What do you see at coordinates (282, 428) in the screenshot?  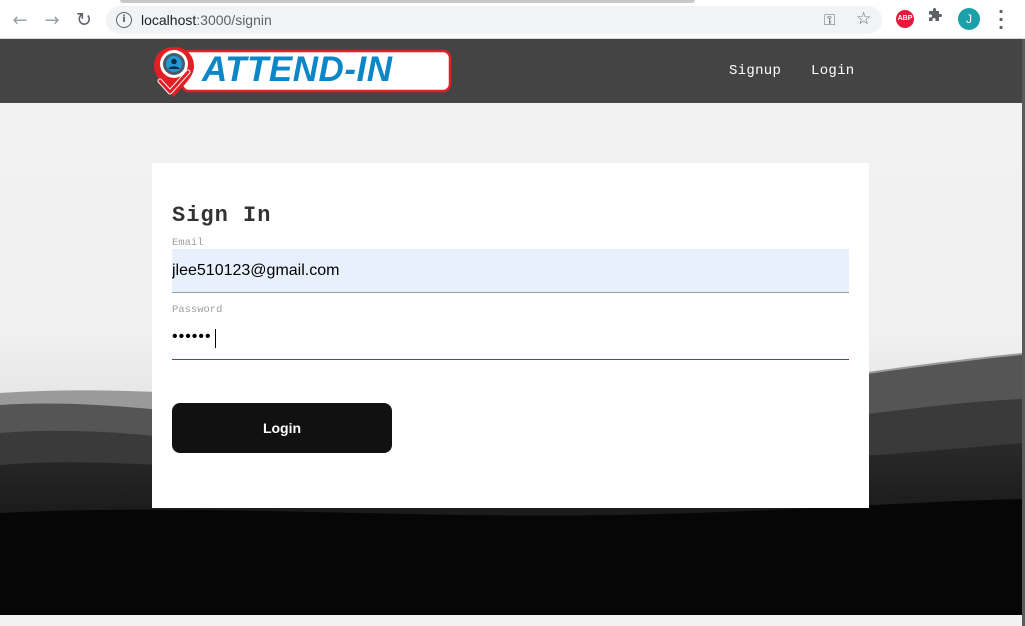 I see `login-button: Login` at bounding box center [282, 428].